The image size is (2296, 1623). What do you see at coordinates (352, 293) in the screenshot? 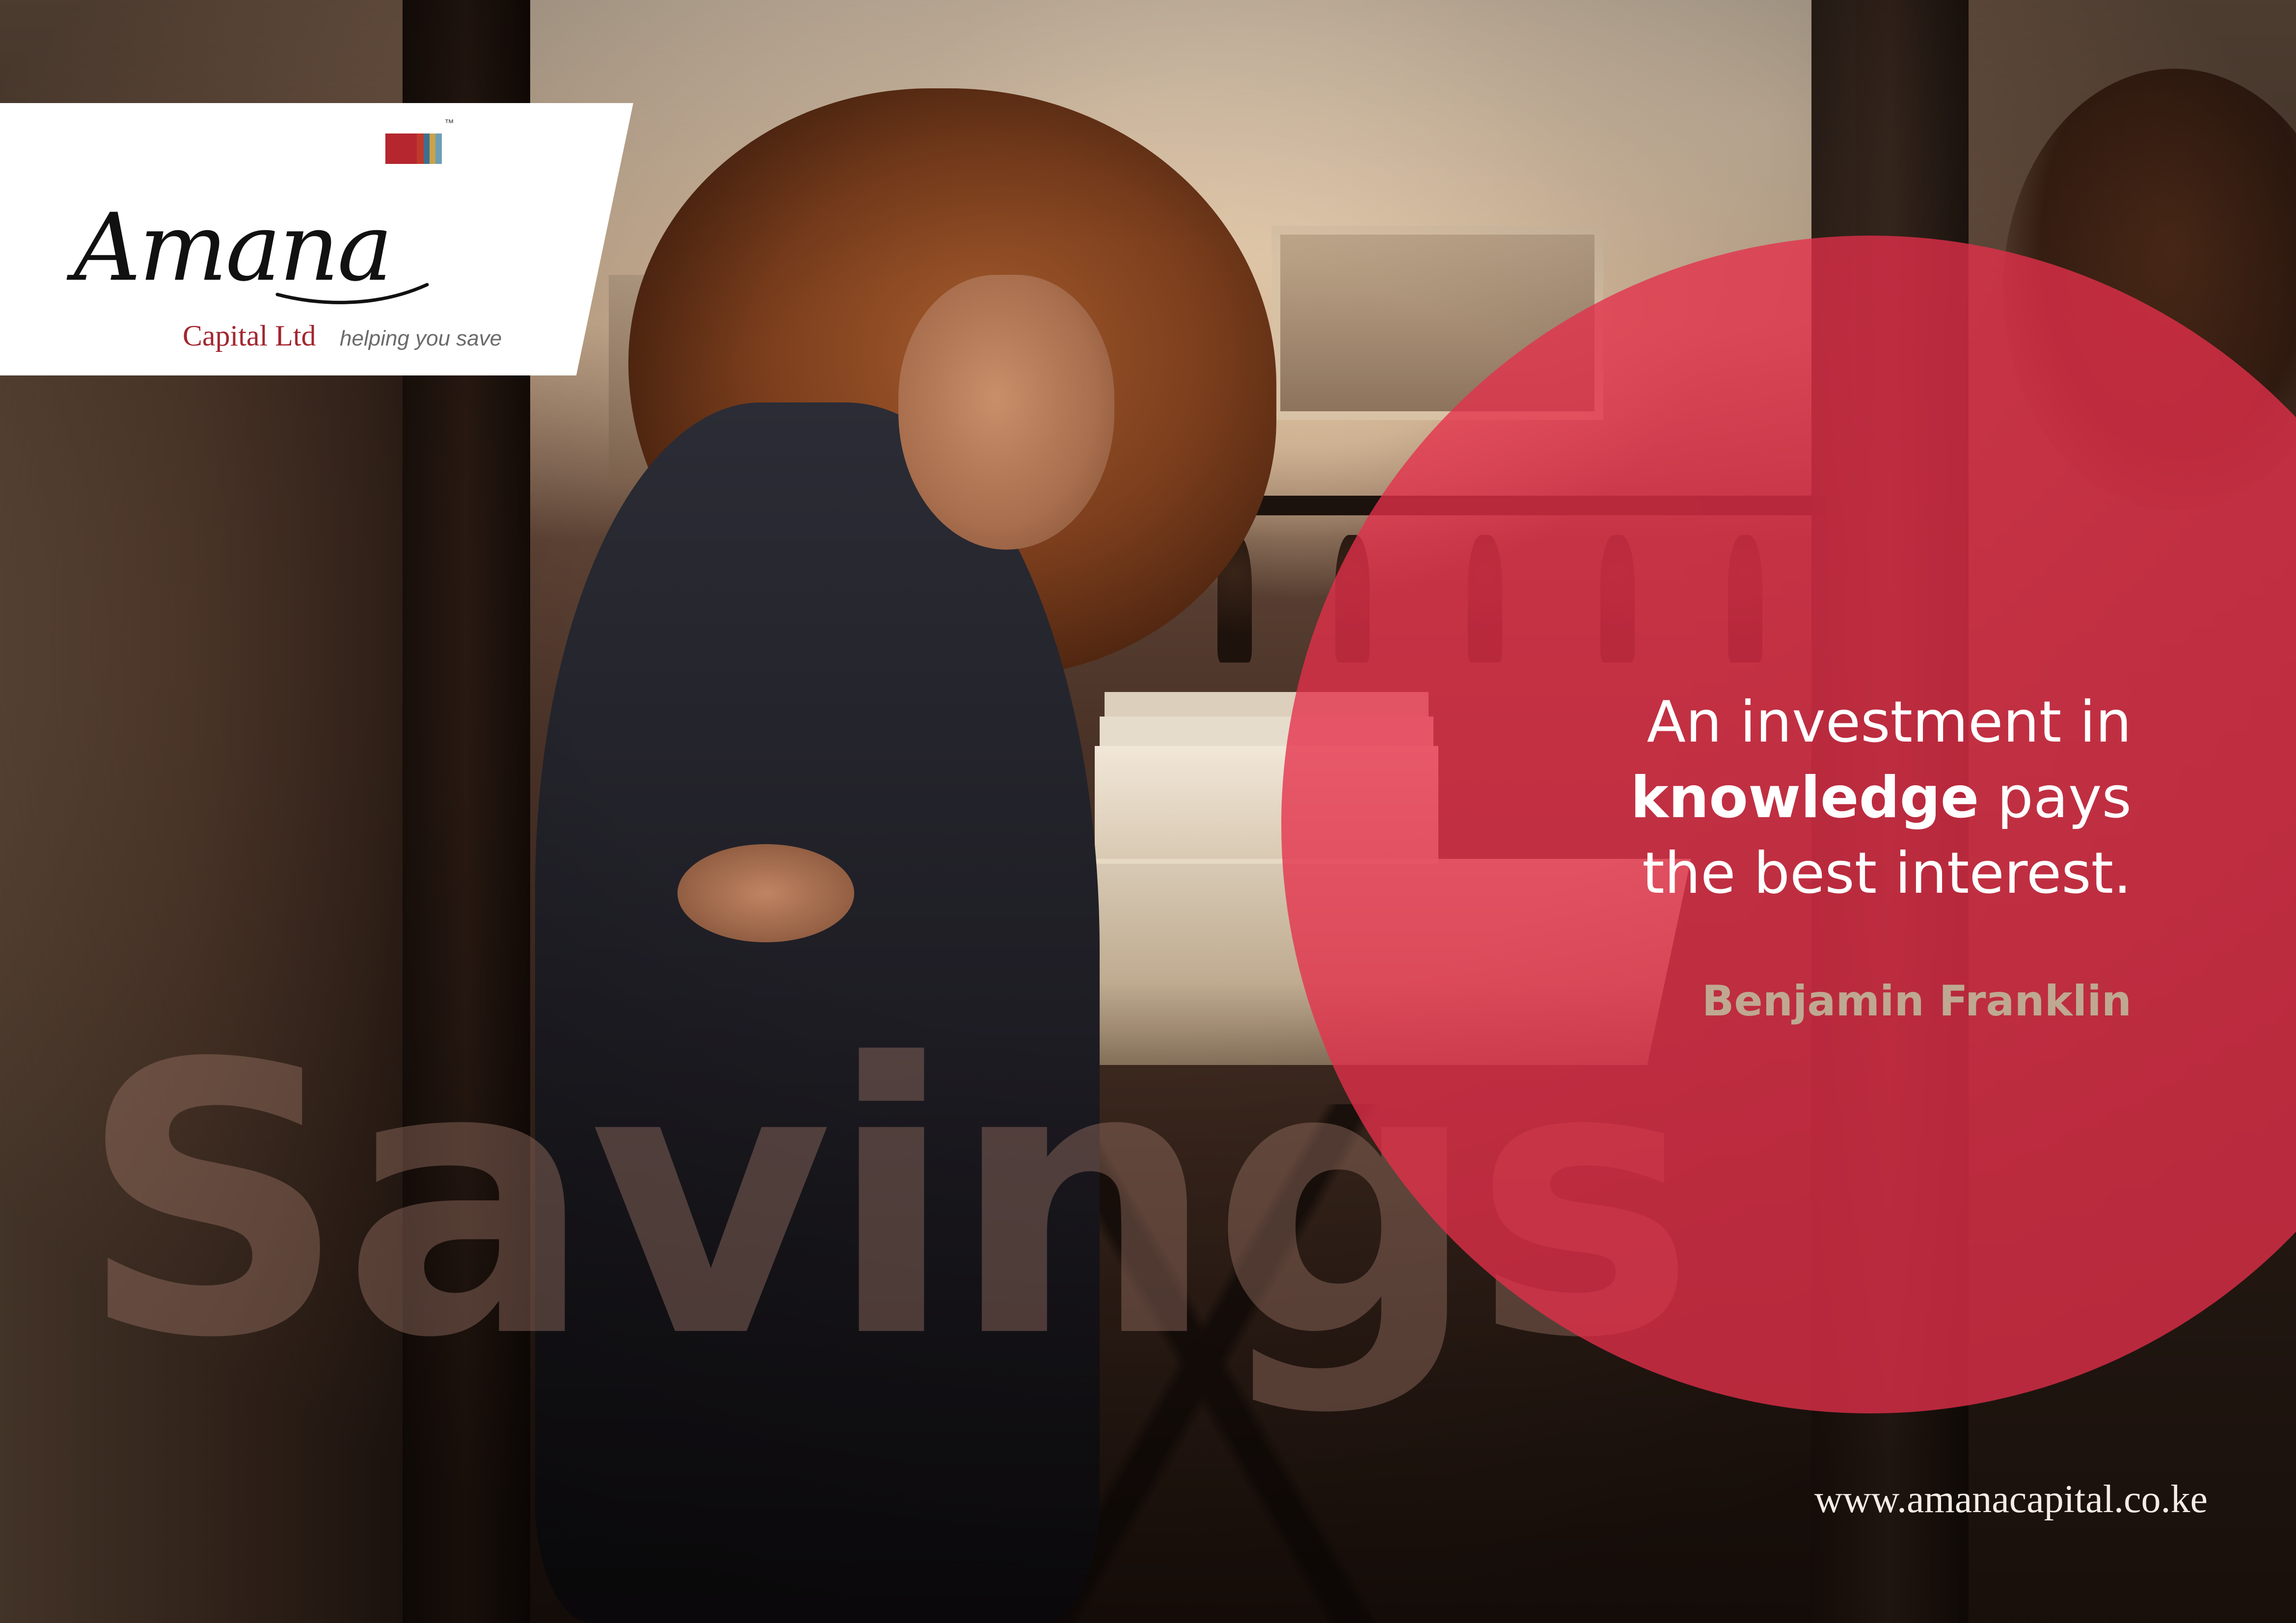
I see `logo-swash-icon` at bounding box center [352, 293].